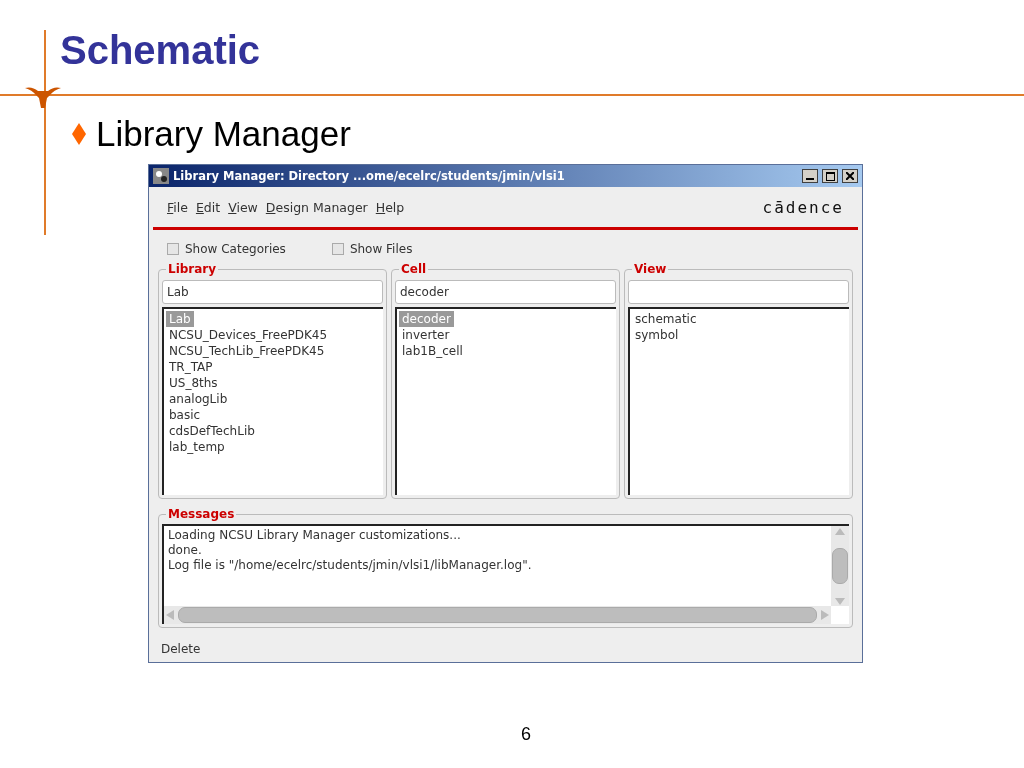 This screenshot has height=768, width=1024. I want to click on menu-item: Edit, so click(208, 207).